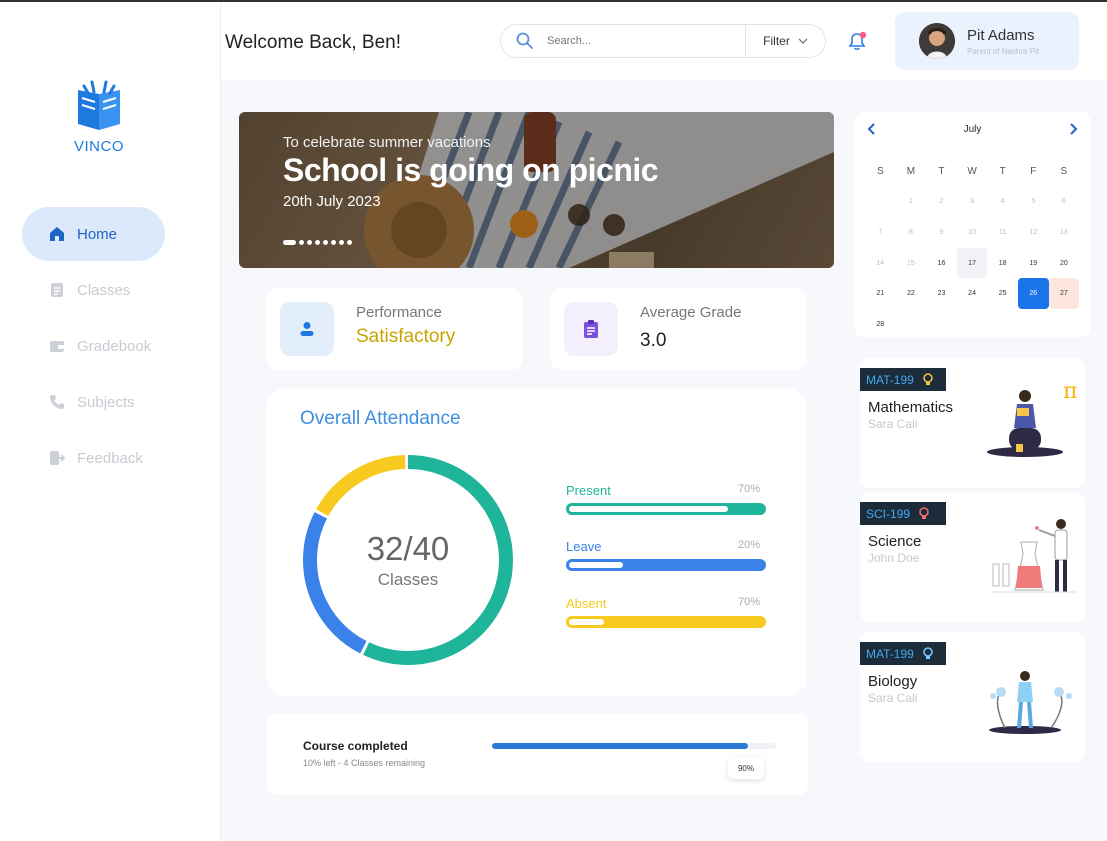 The width and height of the screenshot is (1107, 841). Describe the element at coordinates (880, 232) in the screenshot. I see `calendar-day: 7` at that location.